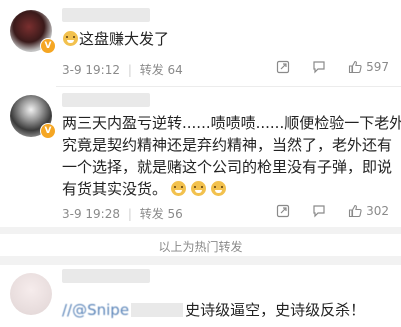  What do you see at coordinates (231, 123) in the screenshot?
I see `comment-text-line-1: 两三天内盈亏逆转......啧啧啧......顺便检验一下老外` at bounding box center [231, 123].